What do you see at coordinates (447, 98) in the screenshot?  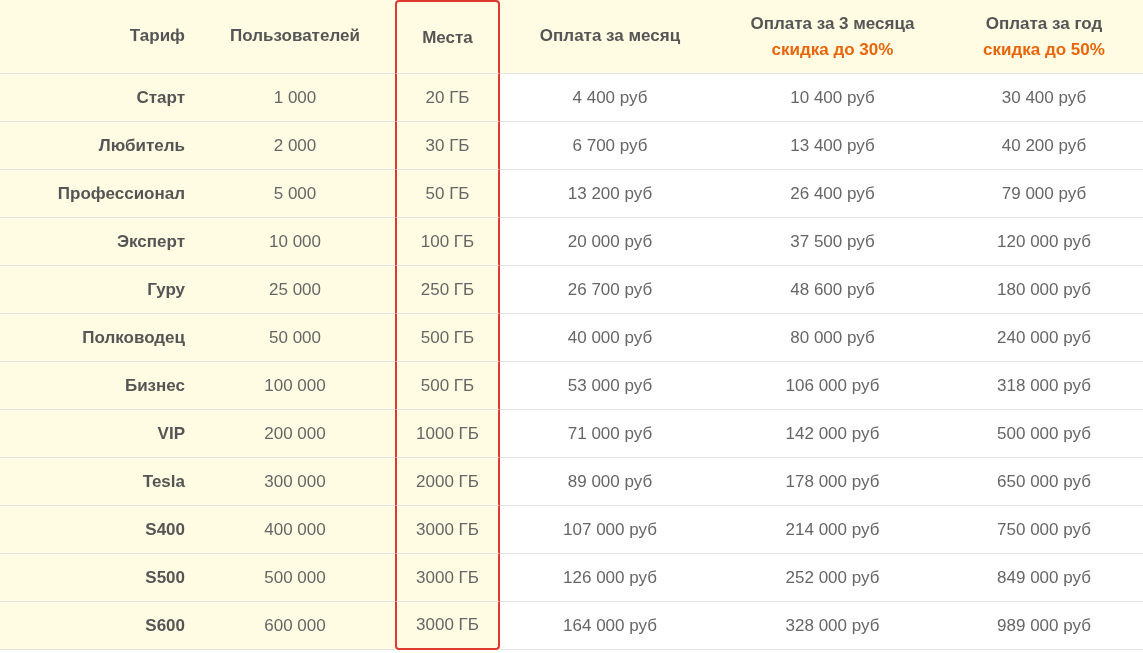 I see `table-cell: 20 ГБ` at bounding box center [447, 98].